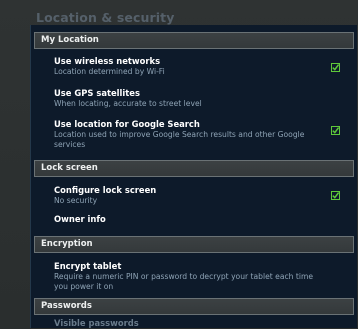  What do you see at coordinates (76, 200) in the screenshot?
I see `setting-summary: No security` at bounding box center [76, 200].